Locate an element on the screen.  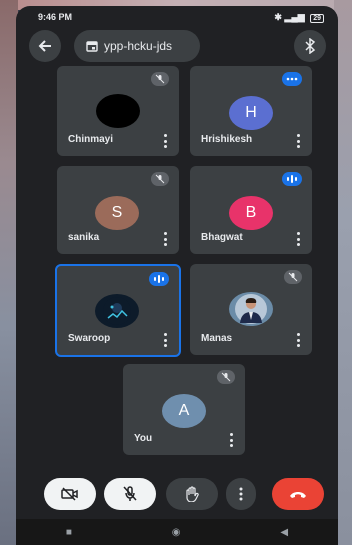
meeting-info-button: ypp-hcku-jds is located at coordinates (137, 46).